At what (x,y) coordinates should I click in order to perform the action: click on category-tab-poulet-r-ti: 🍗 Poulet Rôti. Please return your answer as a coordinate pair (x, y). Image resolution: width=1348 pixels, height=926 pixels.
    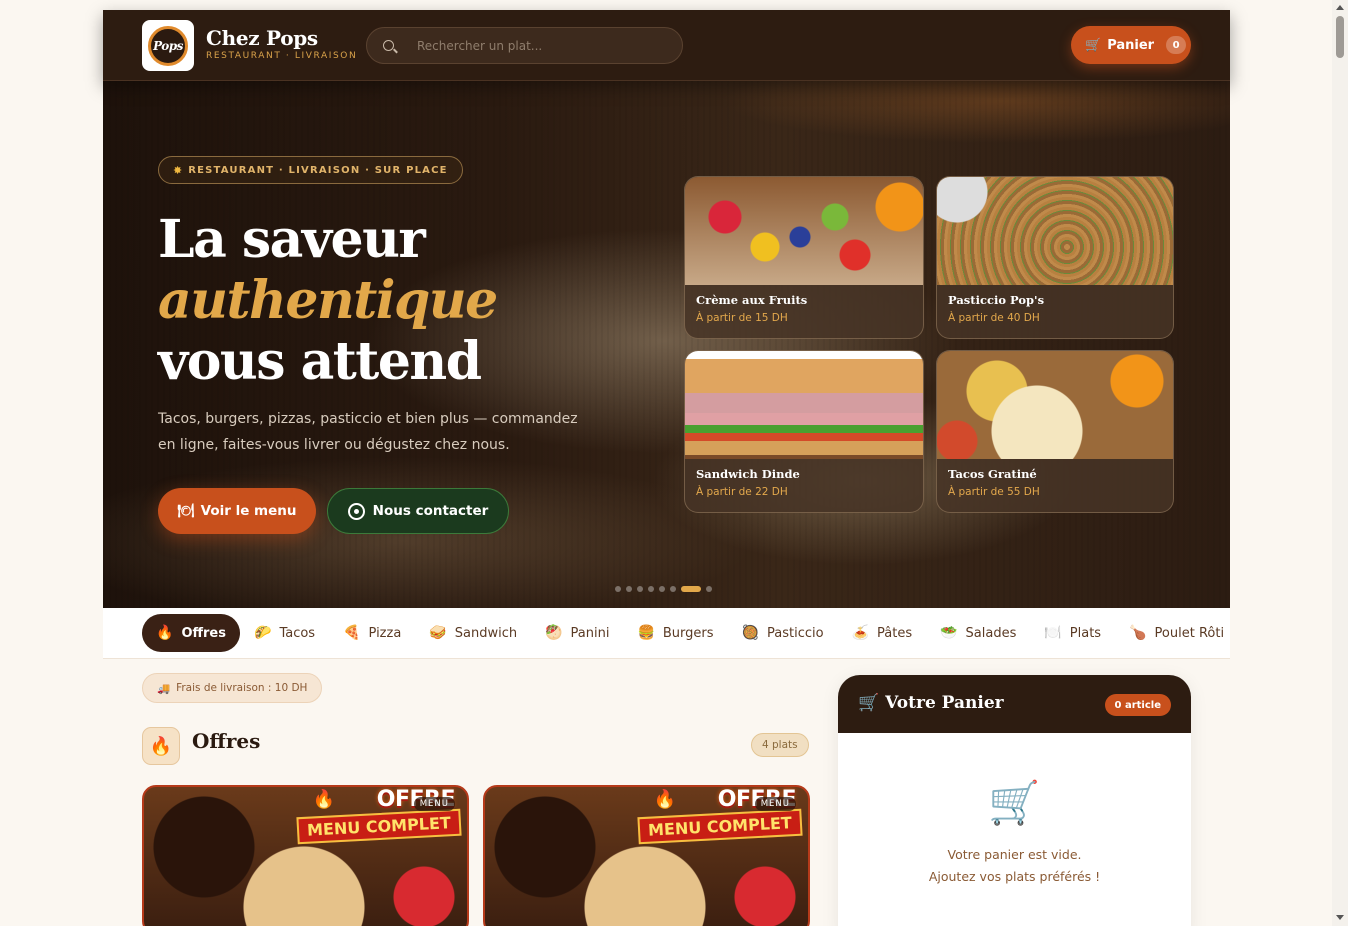
    Looking at the image, I should click on (1176, 633).